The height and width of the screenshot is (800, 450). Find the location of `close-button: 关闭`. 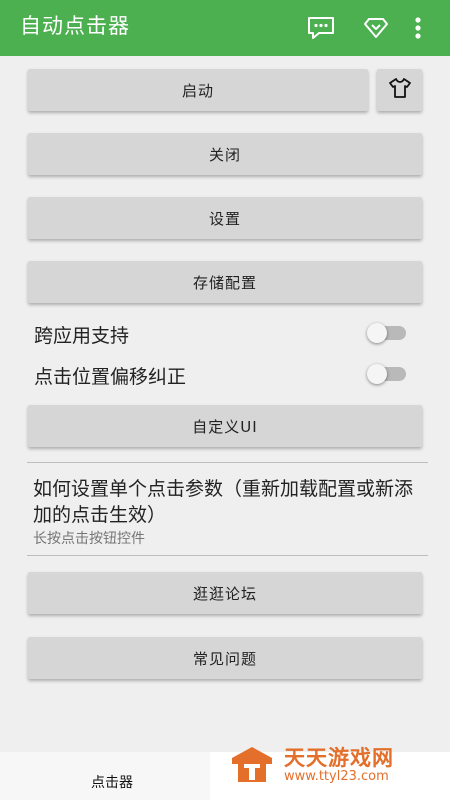

close-button: 关闭 is located at coordinates (225, 154).